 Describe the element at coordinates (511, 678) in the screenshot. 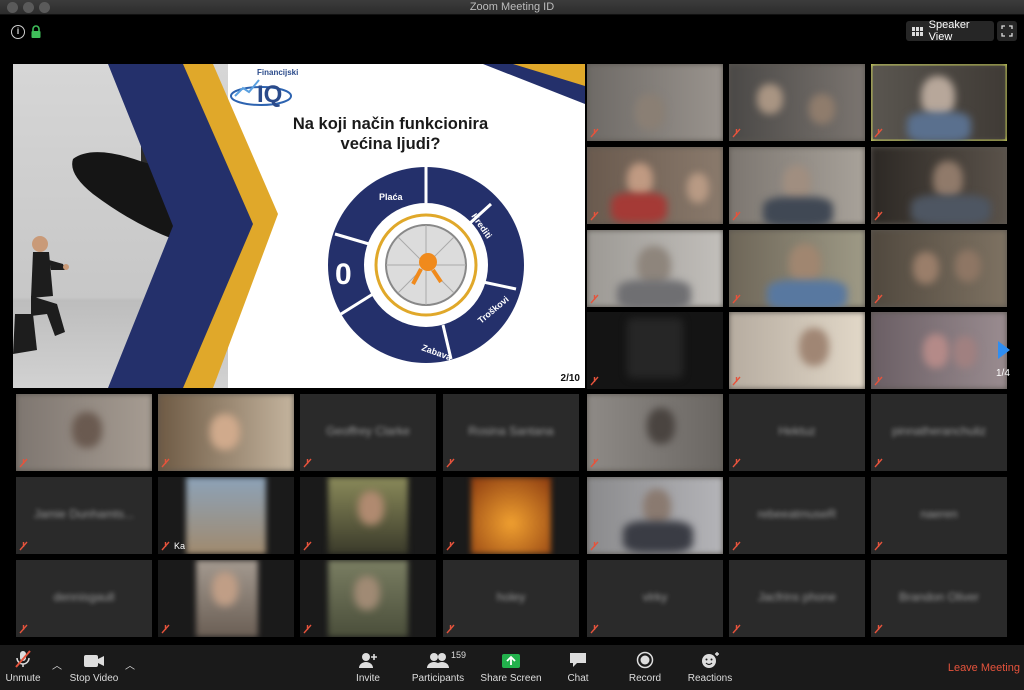

I see `share-screen-label: Share Screen` at that location.